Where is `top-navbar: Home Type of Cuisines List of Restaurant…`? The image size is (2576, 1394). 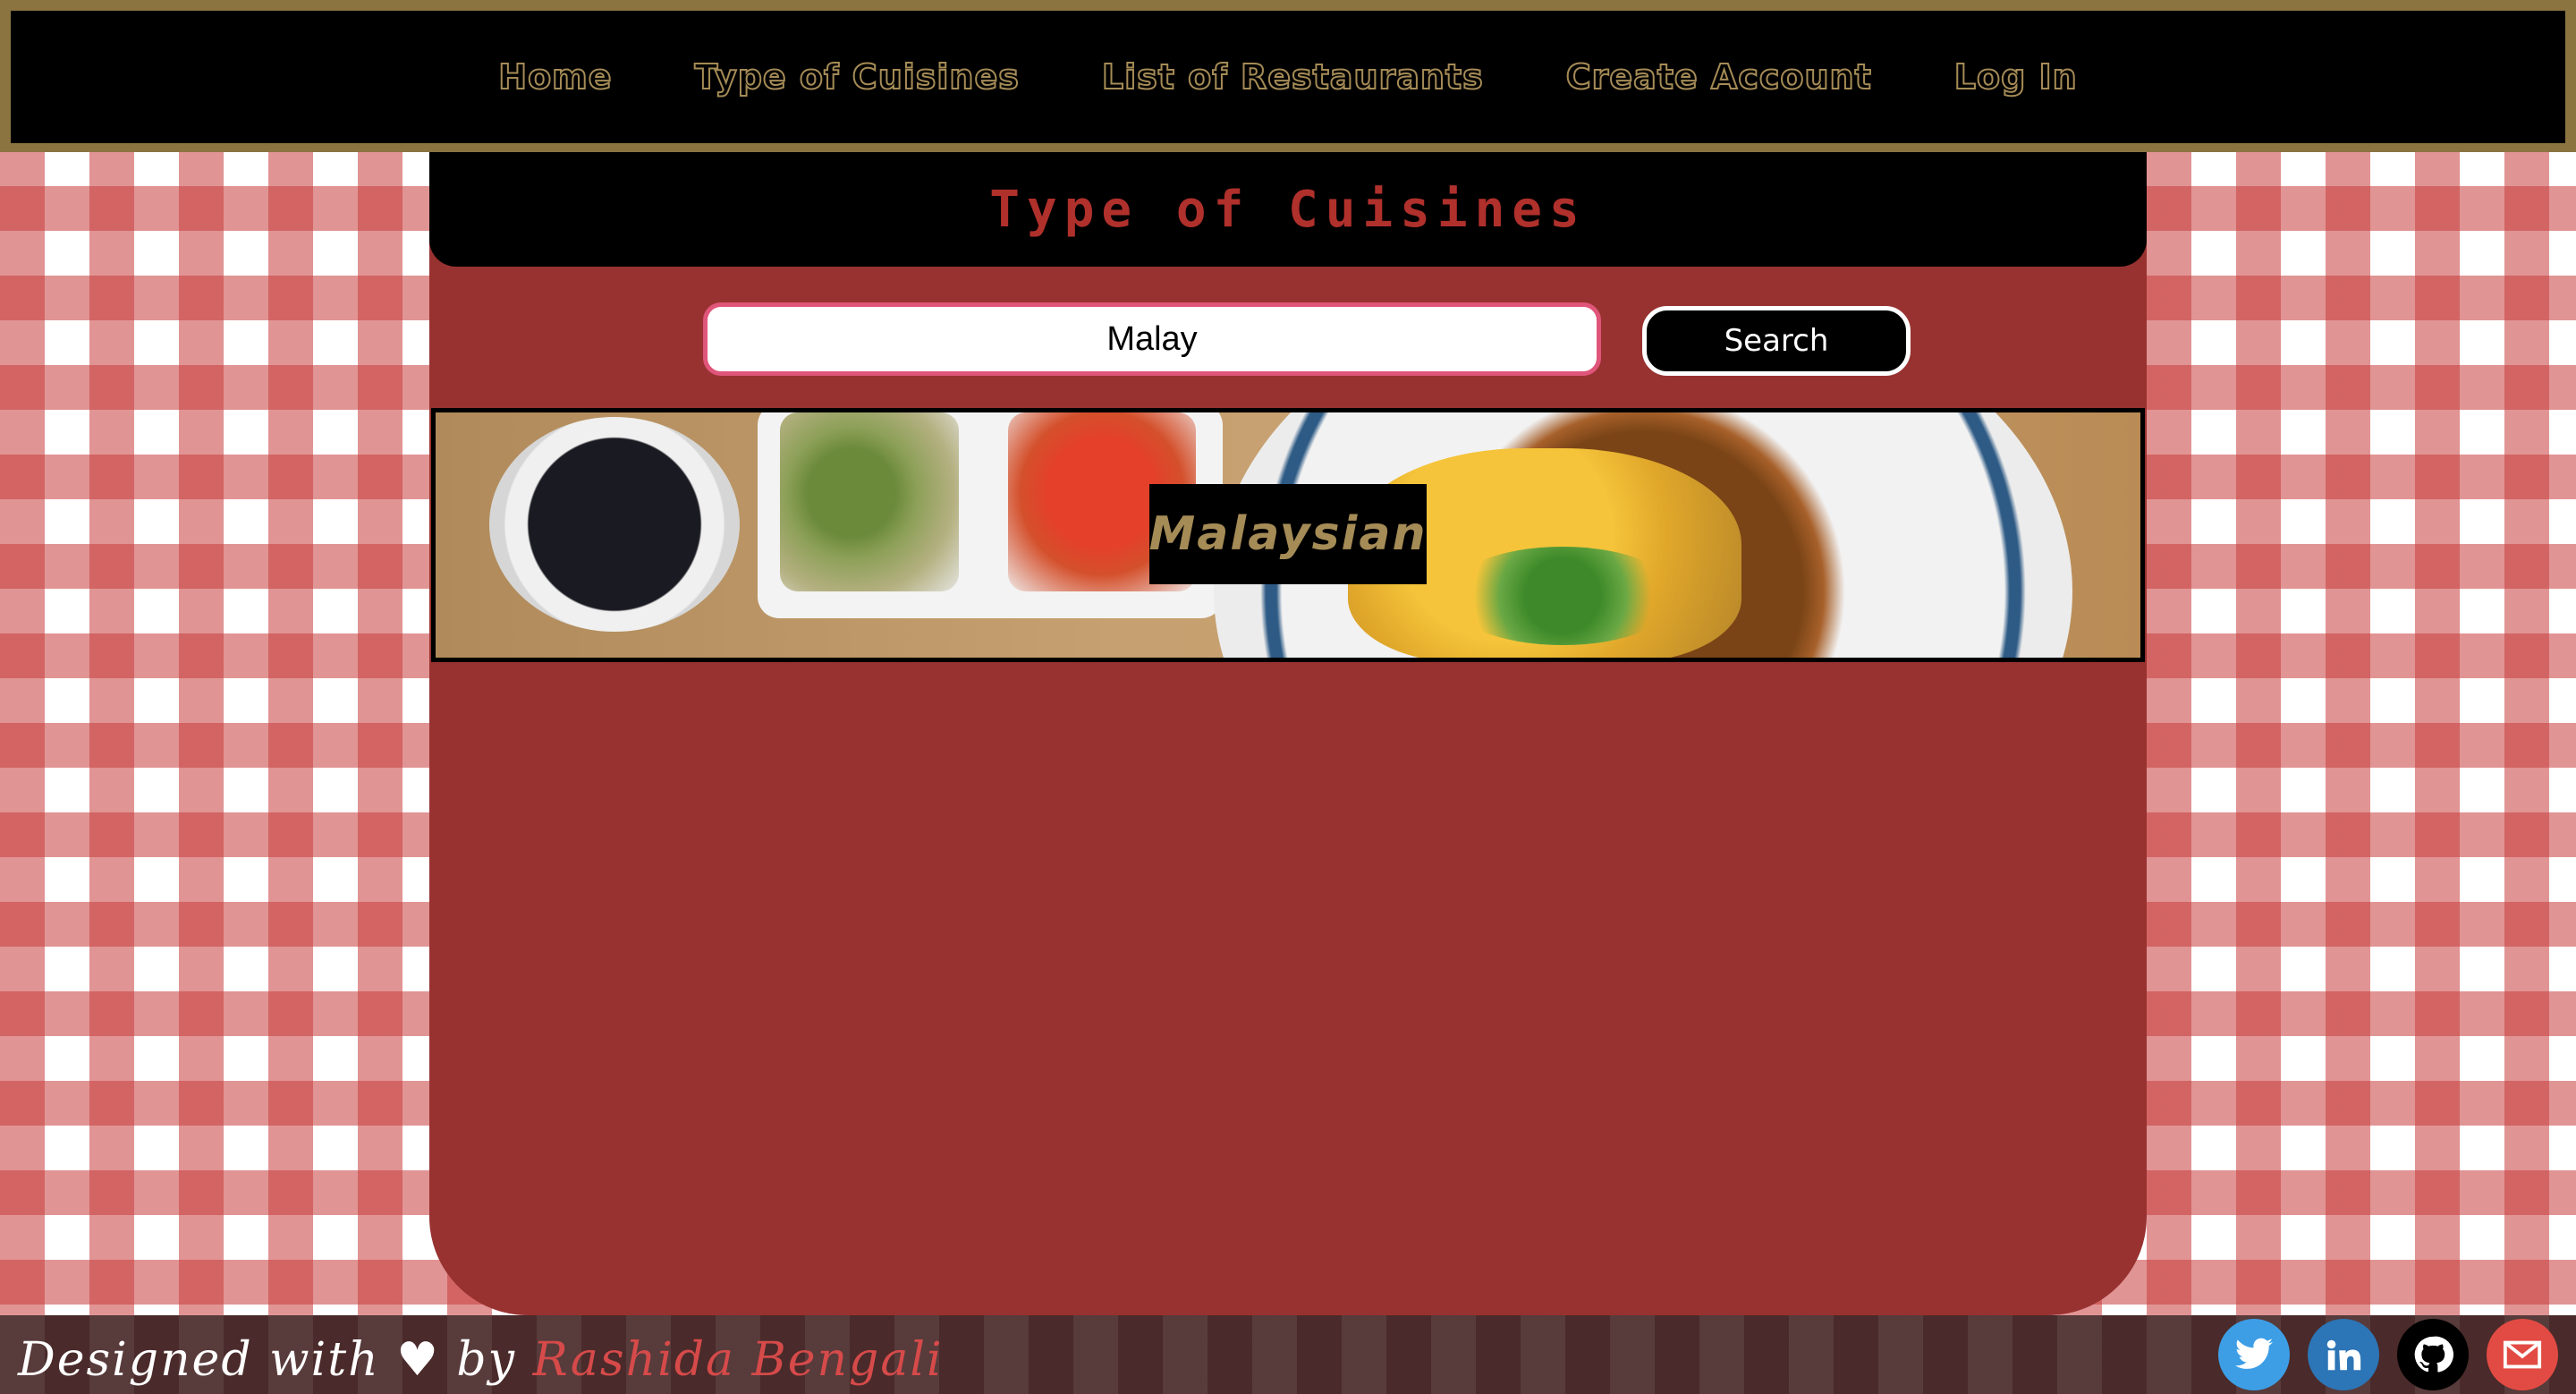
top-navbar: Home Type of Cuisines List of Restaurant… is located at coordinates (1288, 76).